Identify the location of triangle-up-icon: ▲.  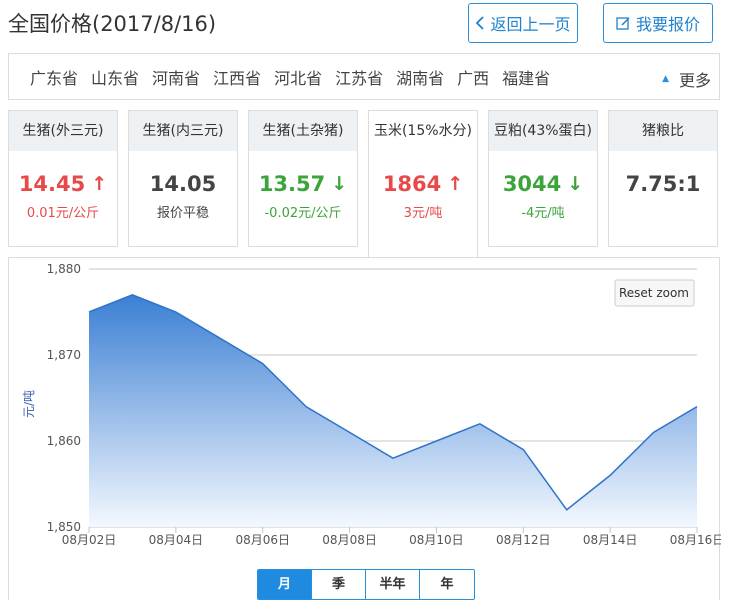
(665, 79).